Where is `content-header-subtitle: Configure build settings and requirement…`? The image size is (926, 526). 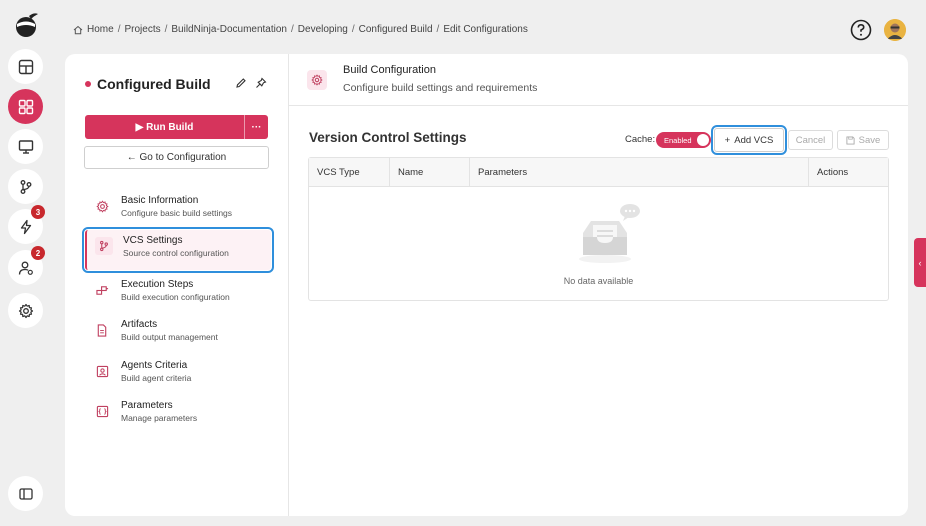
content-header-subtitle: Configure build settings and requirement… is located at coordinates (440, 88).